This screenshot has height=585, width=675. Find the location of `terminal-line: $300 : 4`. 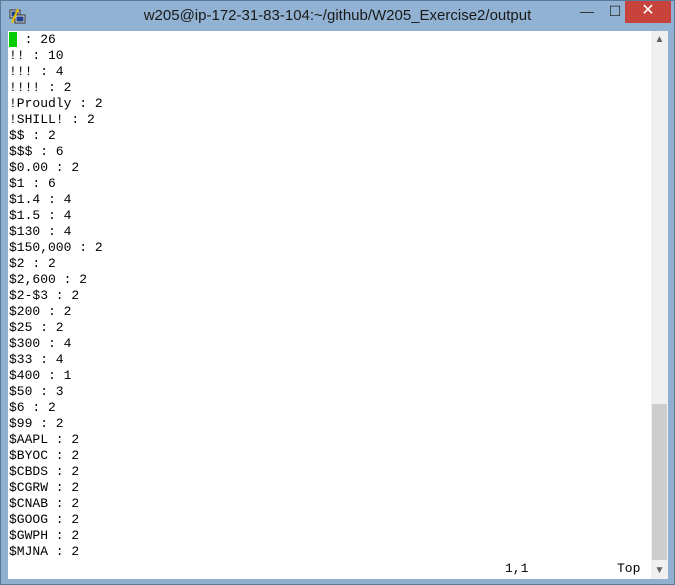

terminal-line: $300 : 4 is located at coordinates (40, 343).